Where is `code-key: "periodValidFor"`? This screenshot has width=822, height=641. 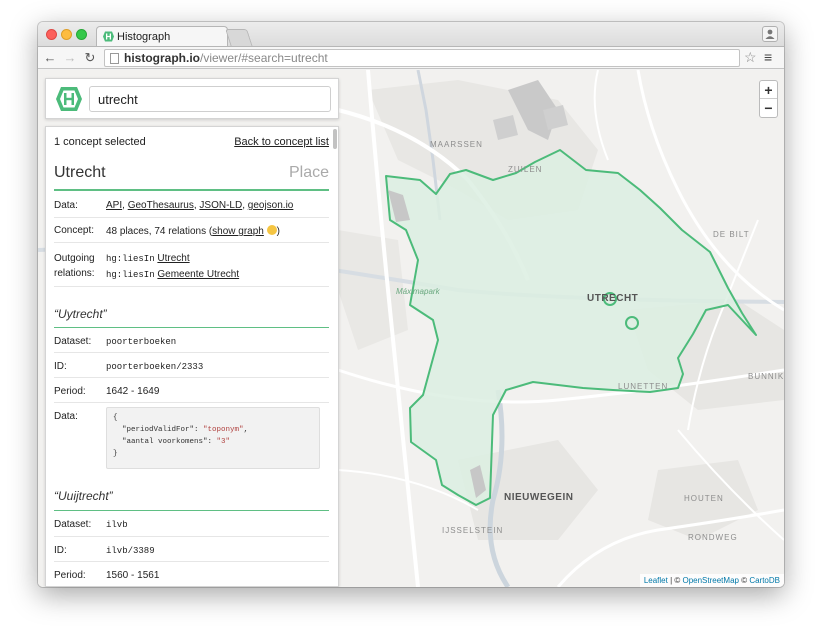
code-key: "periodValidFor" is located at coordinates (158, 430).